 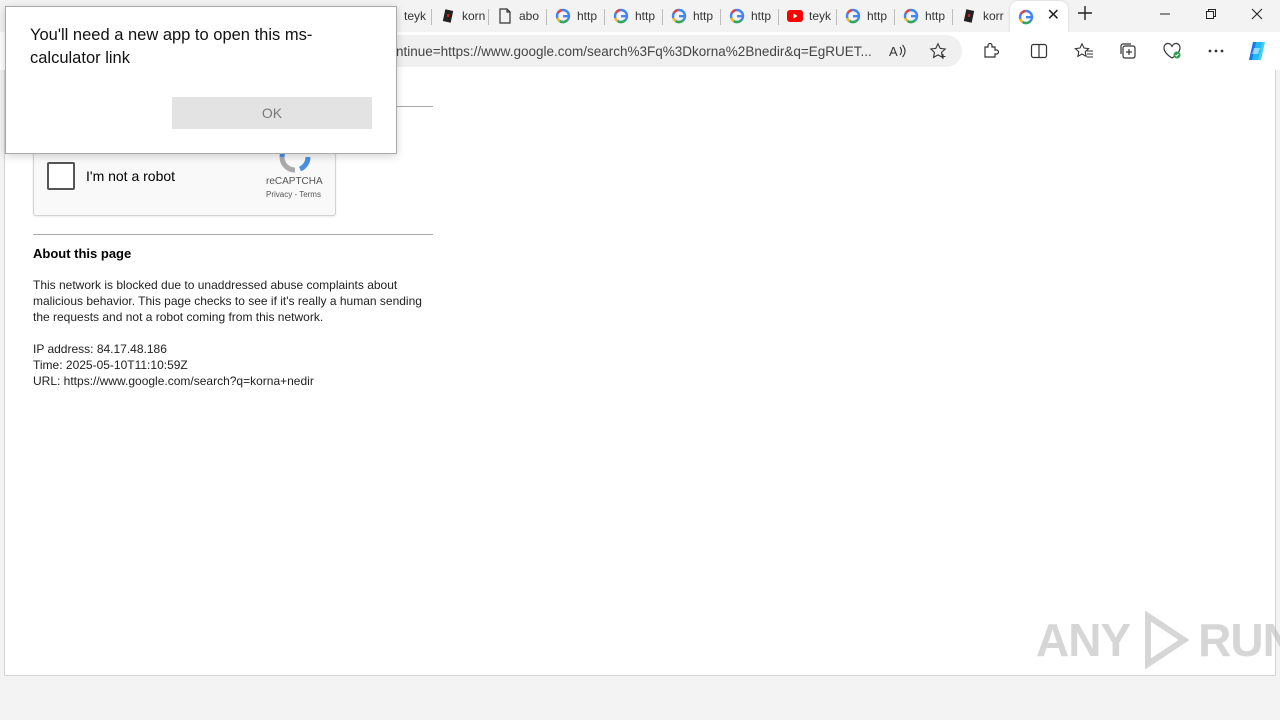 I want to click on restore-icon, so click(x=1211, y=14).